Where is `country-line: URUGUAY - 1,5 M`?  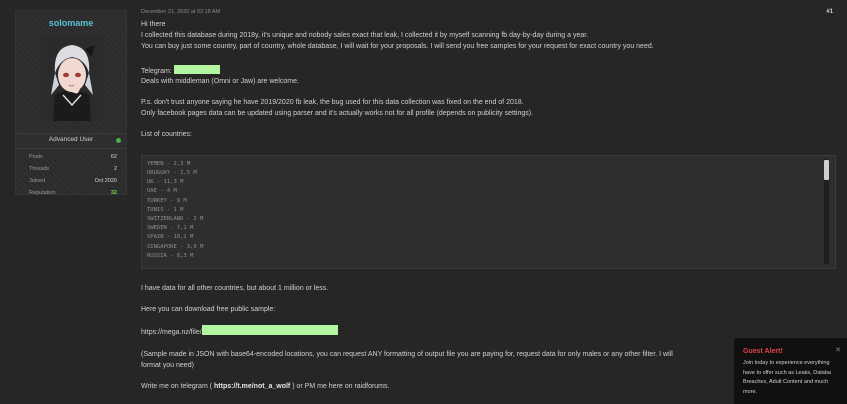 country-line: URUGUAY - 1,5 M is located at coordinates (172, 173).